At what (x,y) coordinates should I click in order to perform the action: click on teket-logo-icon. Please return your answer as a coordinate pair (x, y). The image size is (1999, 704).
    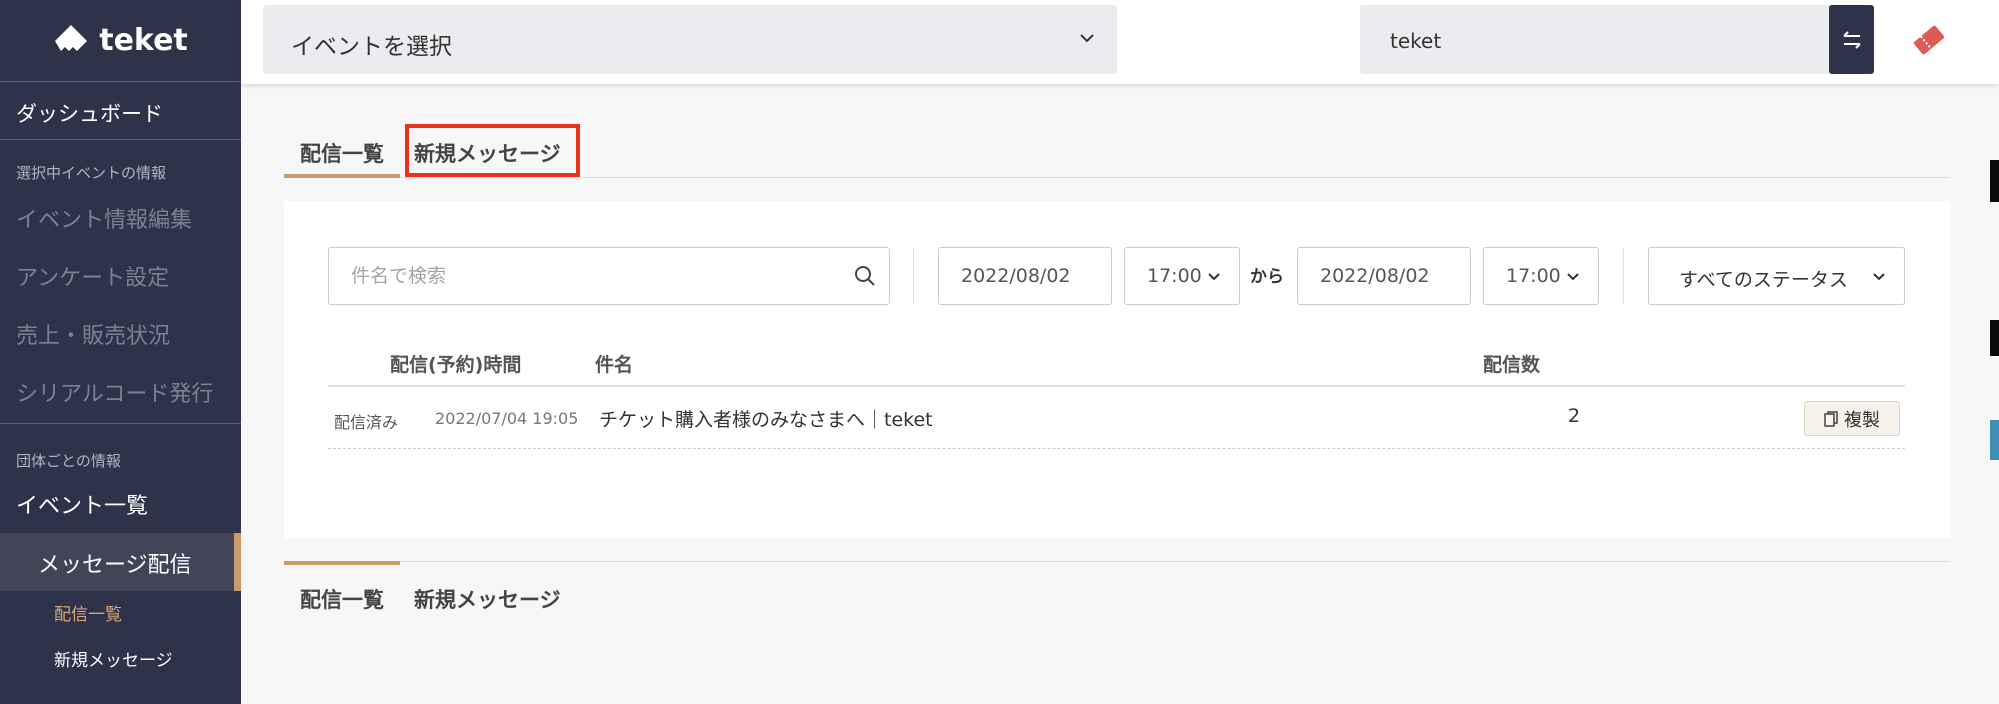
    Looking at the image, I should click on (71, 37).